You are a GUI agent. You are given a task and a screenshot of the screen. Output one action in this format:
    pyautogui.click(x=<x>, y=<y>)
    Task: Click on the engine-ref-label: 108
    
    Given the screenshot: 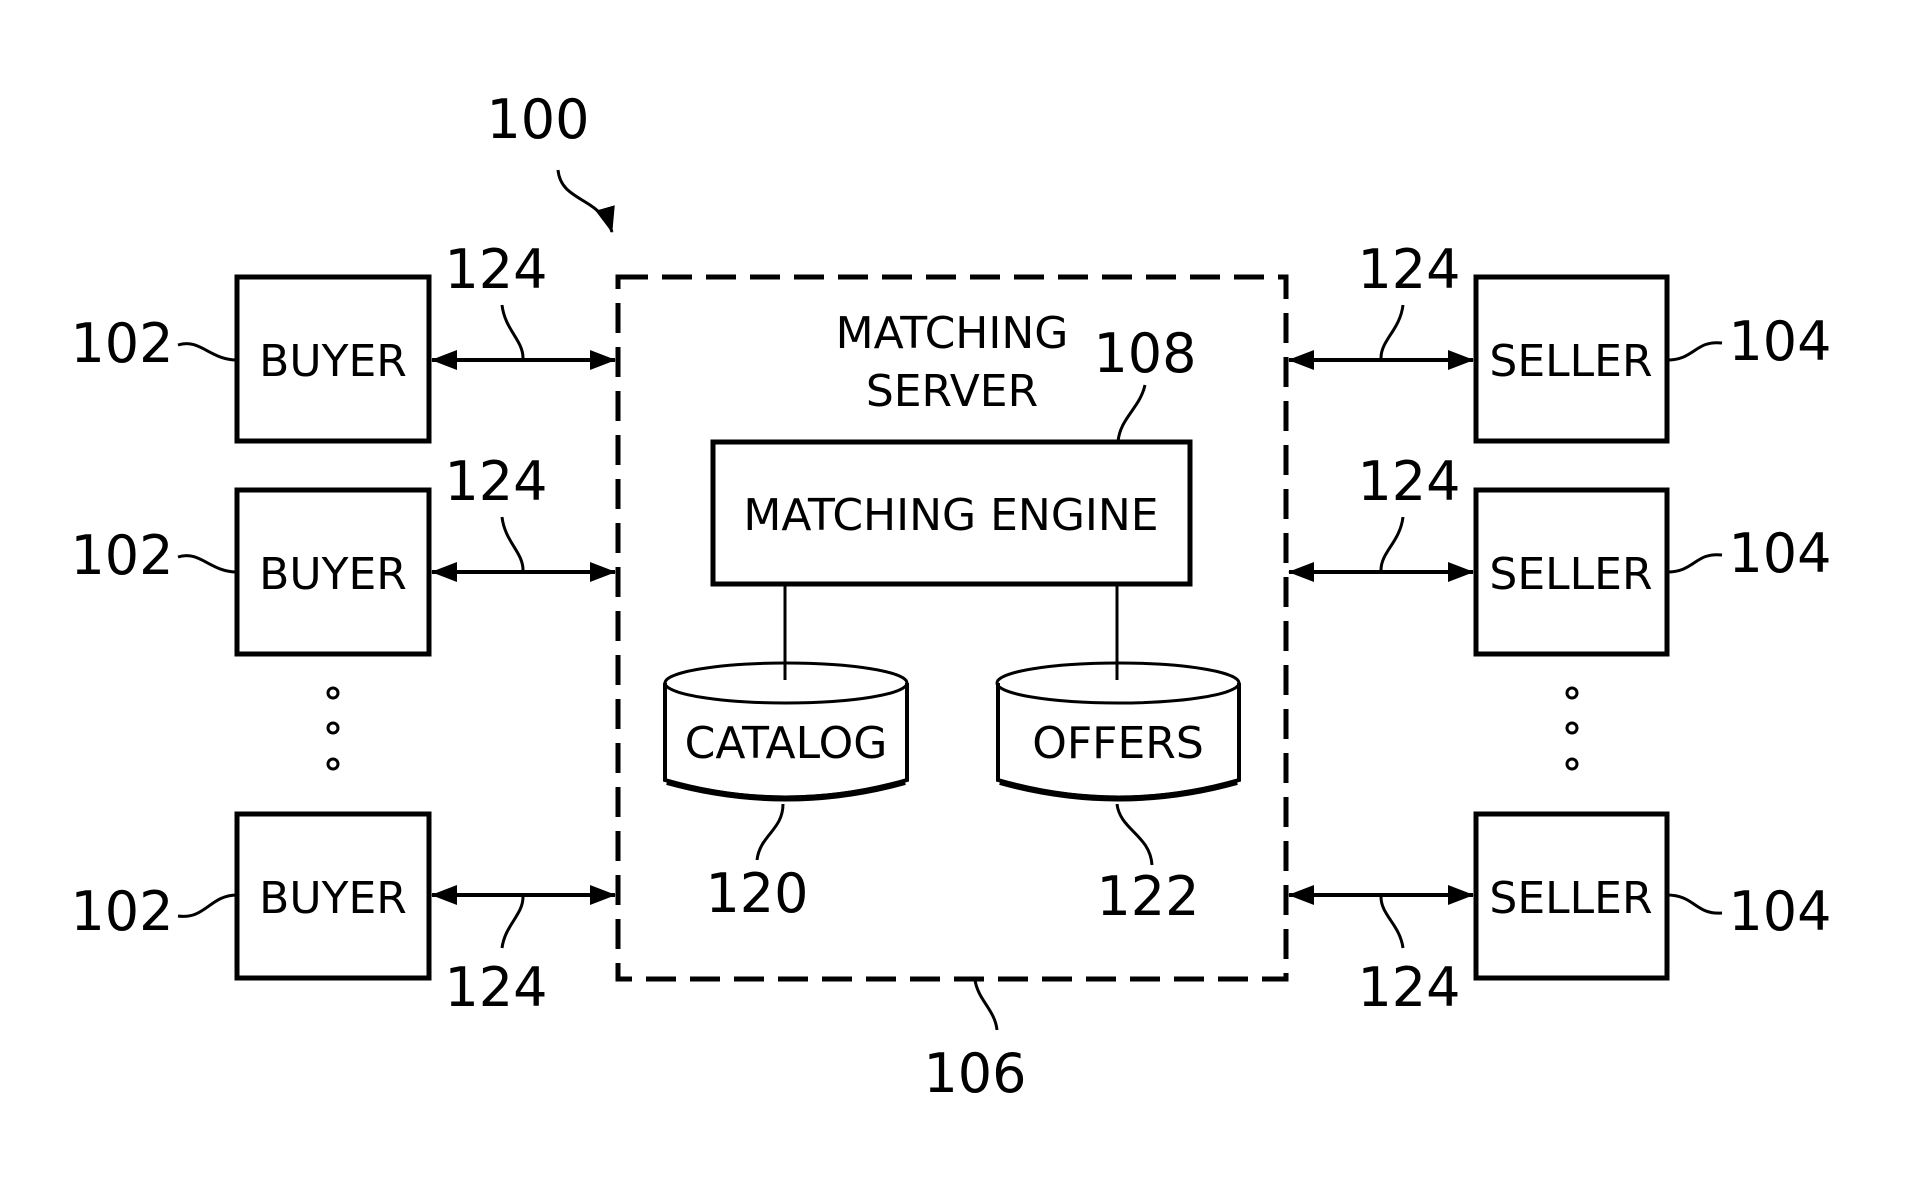 What is the action you would take?
    pyautogui.click(x=1144, y=353)
    